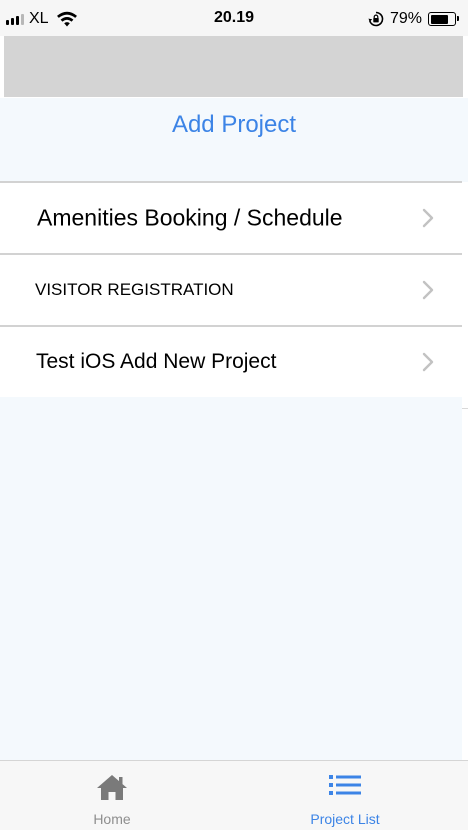  I want to click on home-icon, so click(112, 787).